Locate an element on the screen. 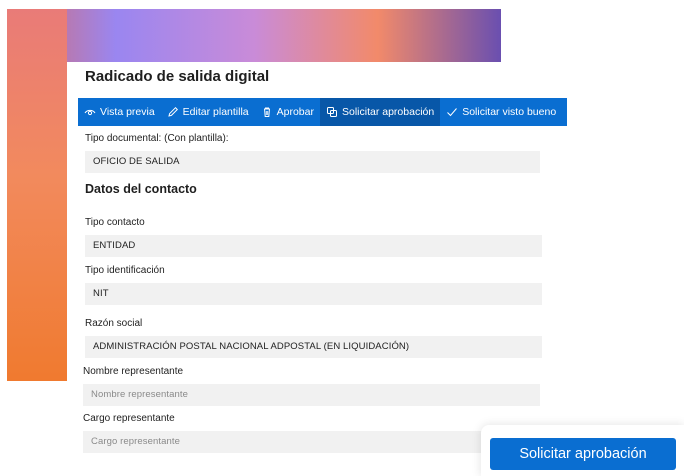  request-endorsement-button: Solicitar visto bueno is located at coordinates (501, 112).